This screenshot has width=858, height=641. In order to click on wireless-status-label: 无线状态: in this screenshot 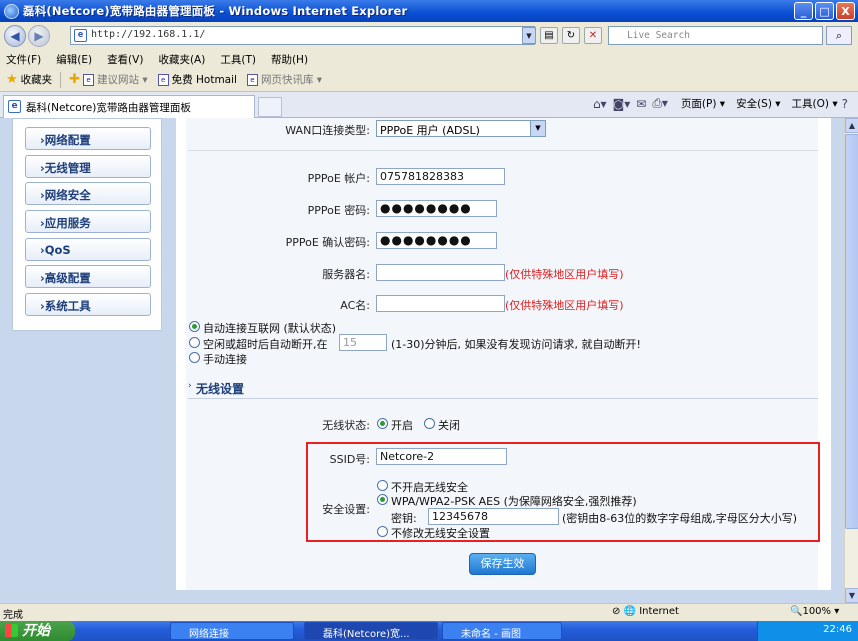, I will do `click(346, 425)`.